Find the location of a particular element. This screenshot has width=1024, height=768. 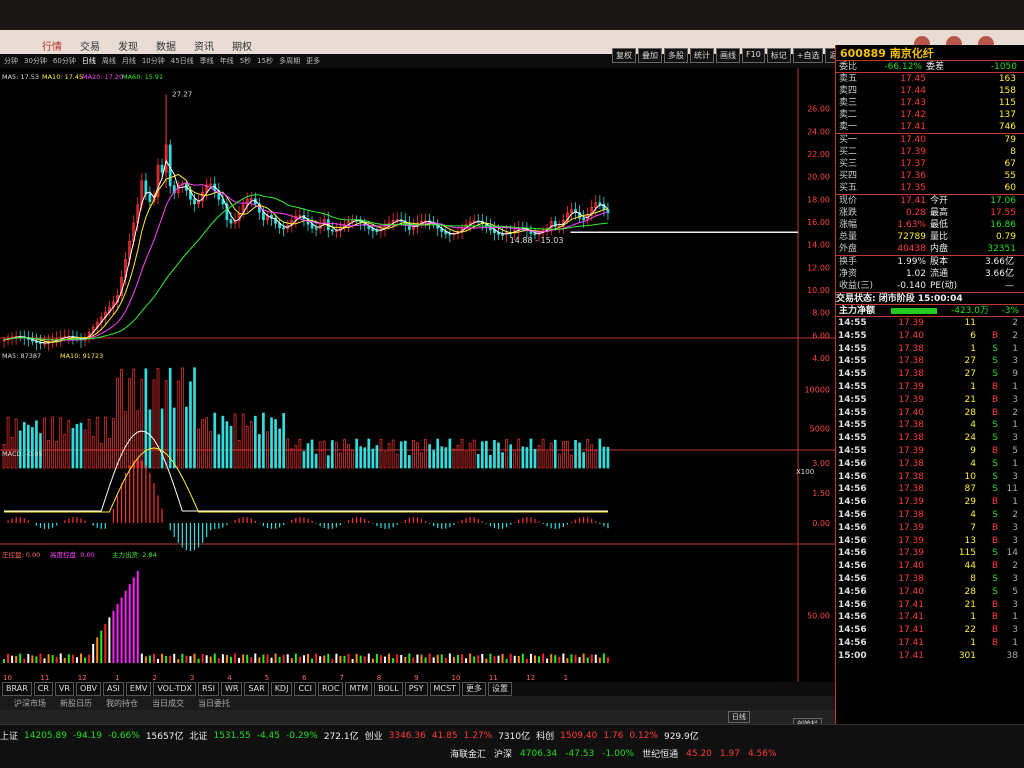

tool-button-1: 叠加 is located at coordinates (650, 55).